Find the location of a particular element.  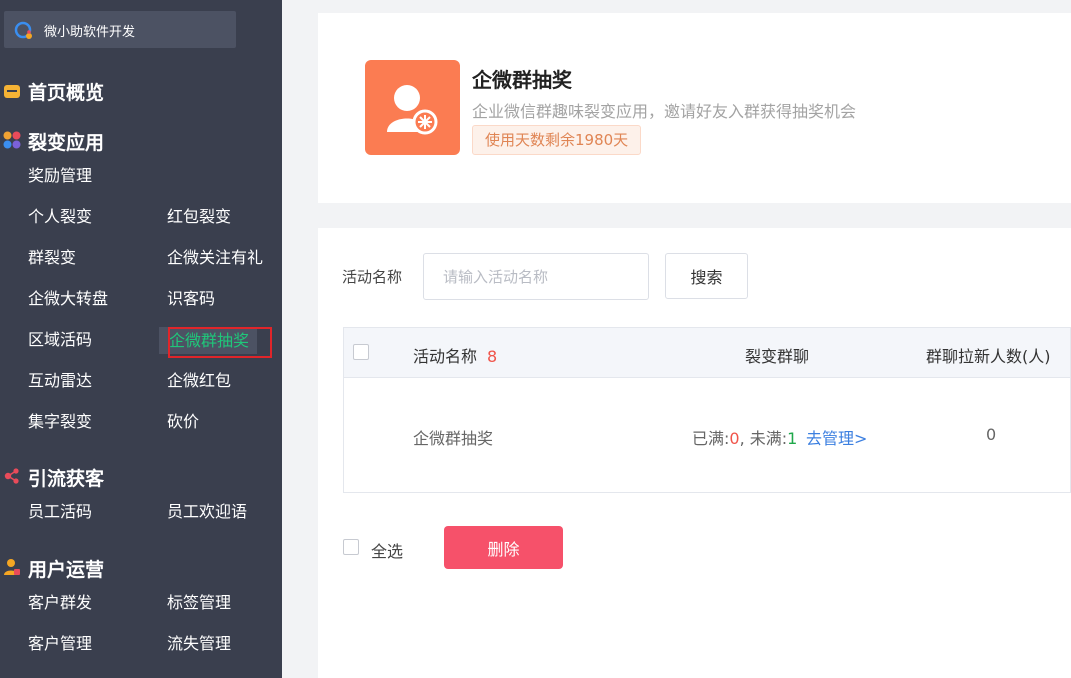

section-traffic-title: 引流获客 is located at coordinates (66, 479).